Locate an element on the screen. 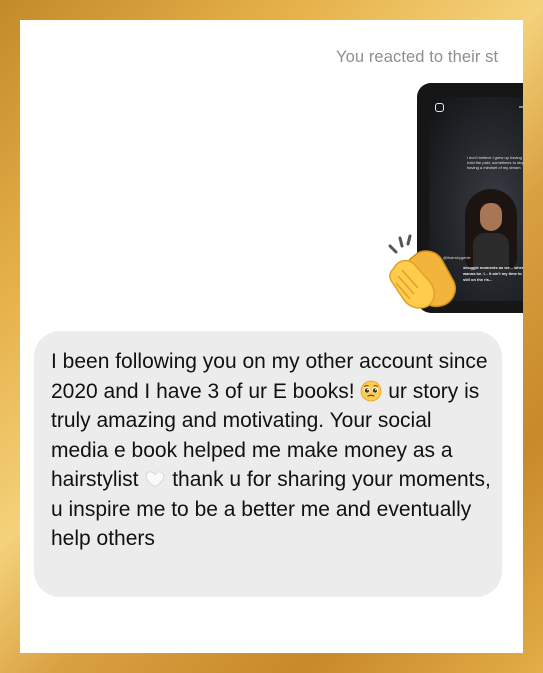  white-heart-icon is located at coordinates (155, 479).